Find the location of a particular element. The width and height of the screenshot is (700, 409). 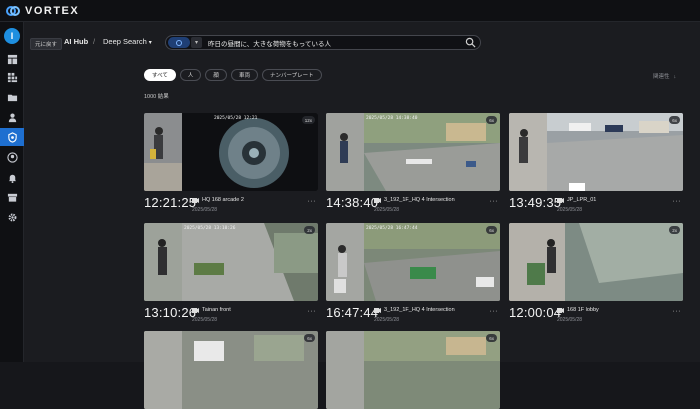

result-count: 1000 結果 is located at coordinates (156, 97).